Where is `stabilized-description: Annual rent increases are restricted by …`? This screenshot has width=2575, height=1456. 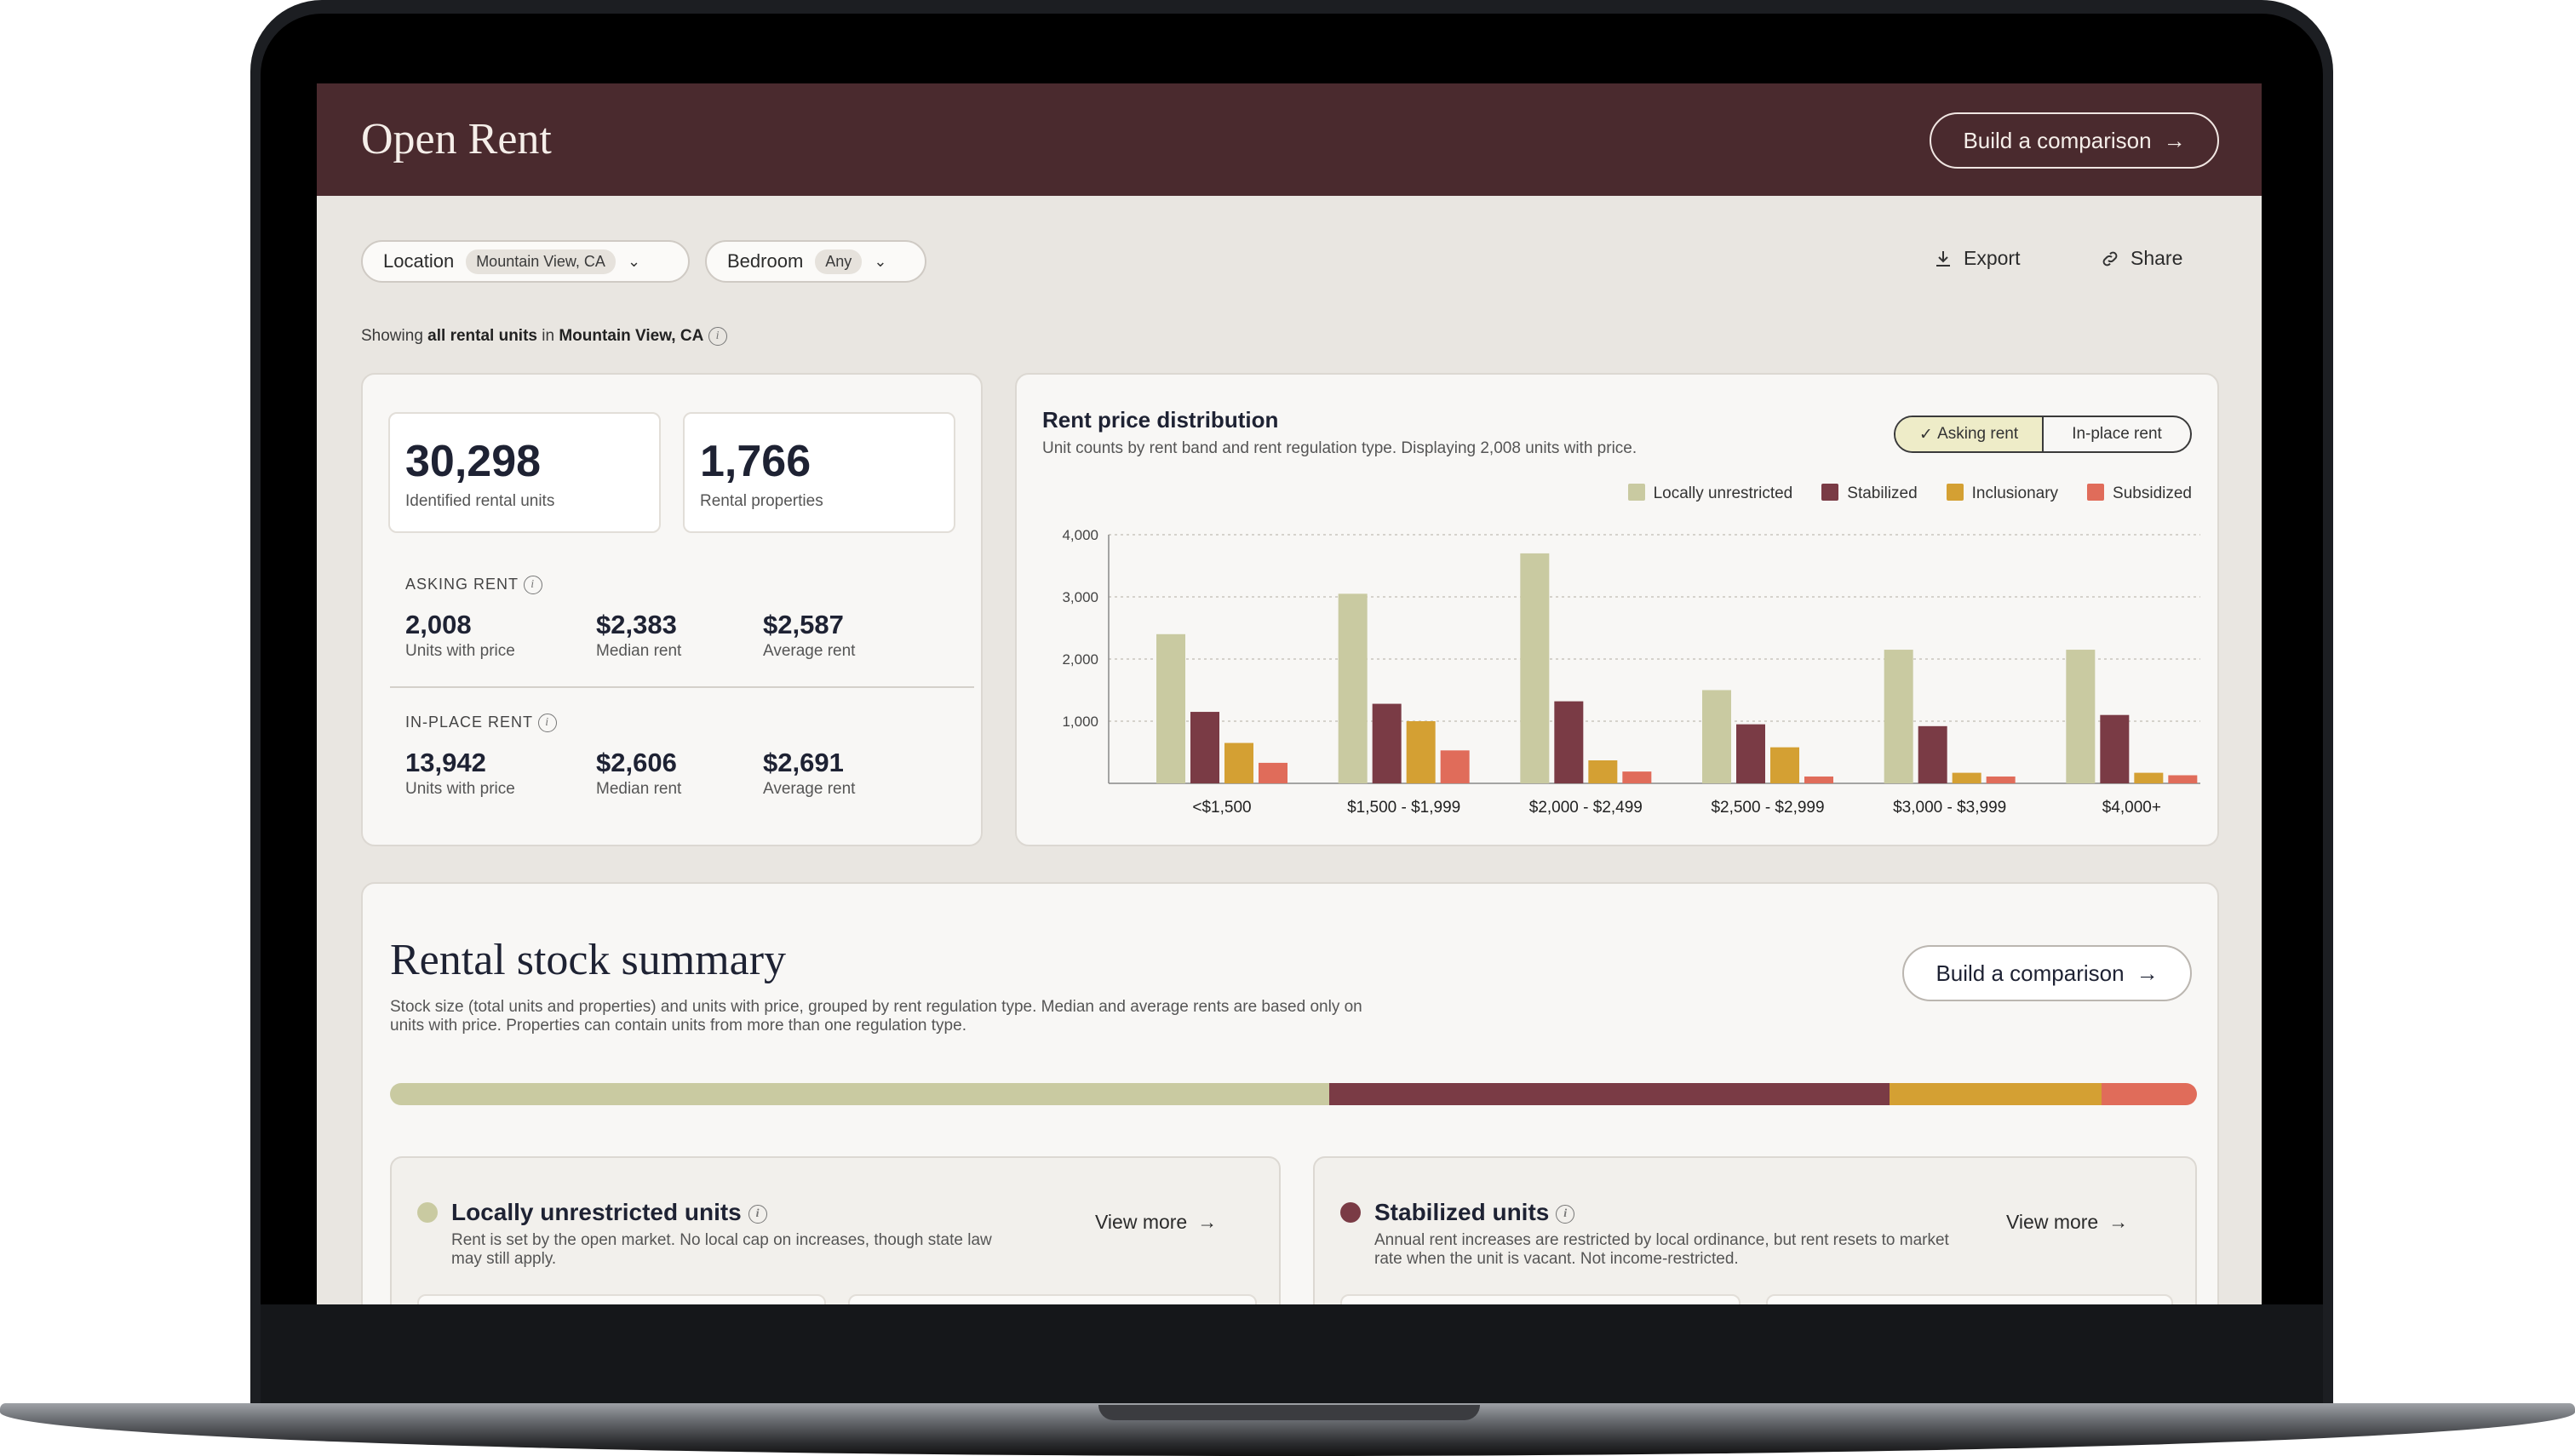 stabilized-description: Annual rent increases are restricted by … is located at coordinates (1661, 1250).